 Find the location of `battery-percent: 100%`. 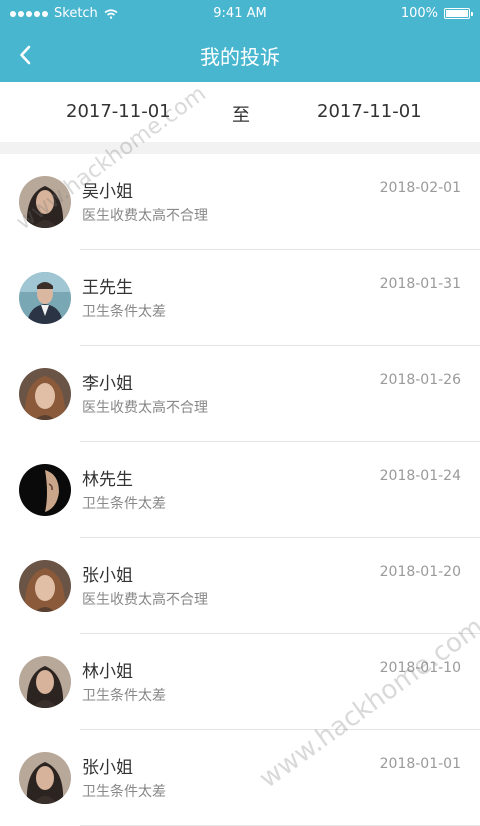

battery-percent: 100% is located at coordinates (419, 13).